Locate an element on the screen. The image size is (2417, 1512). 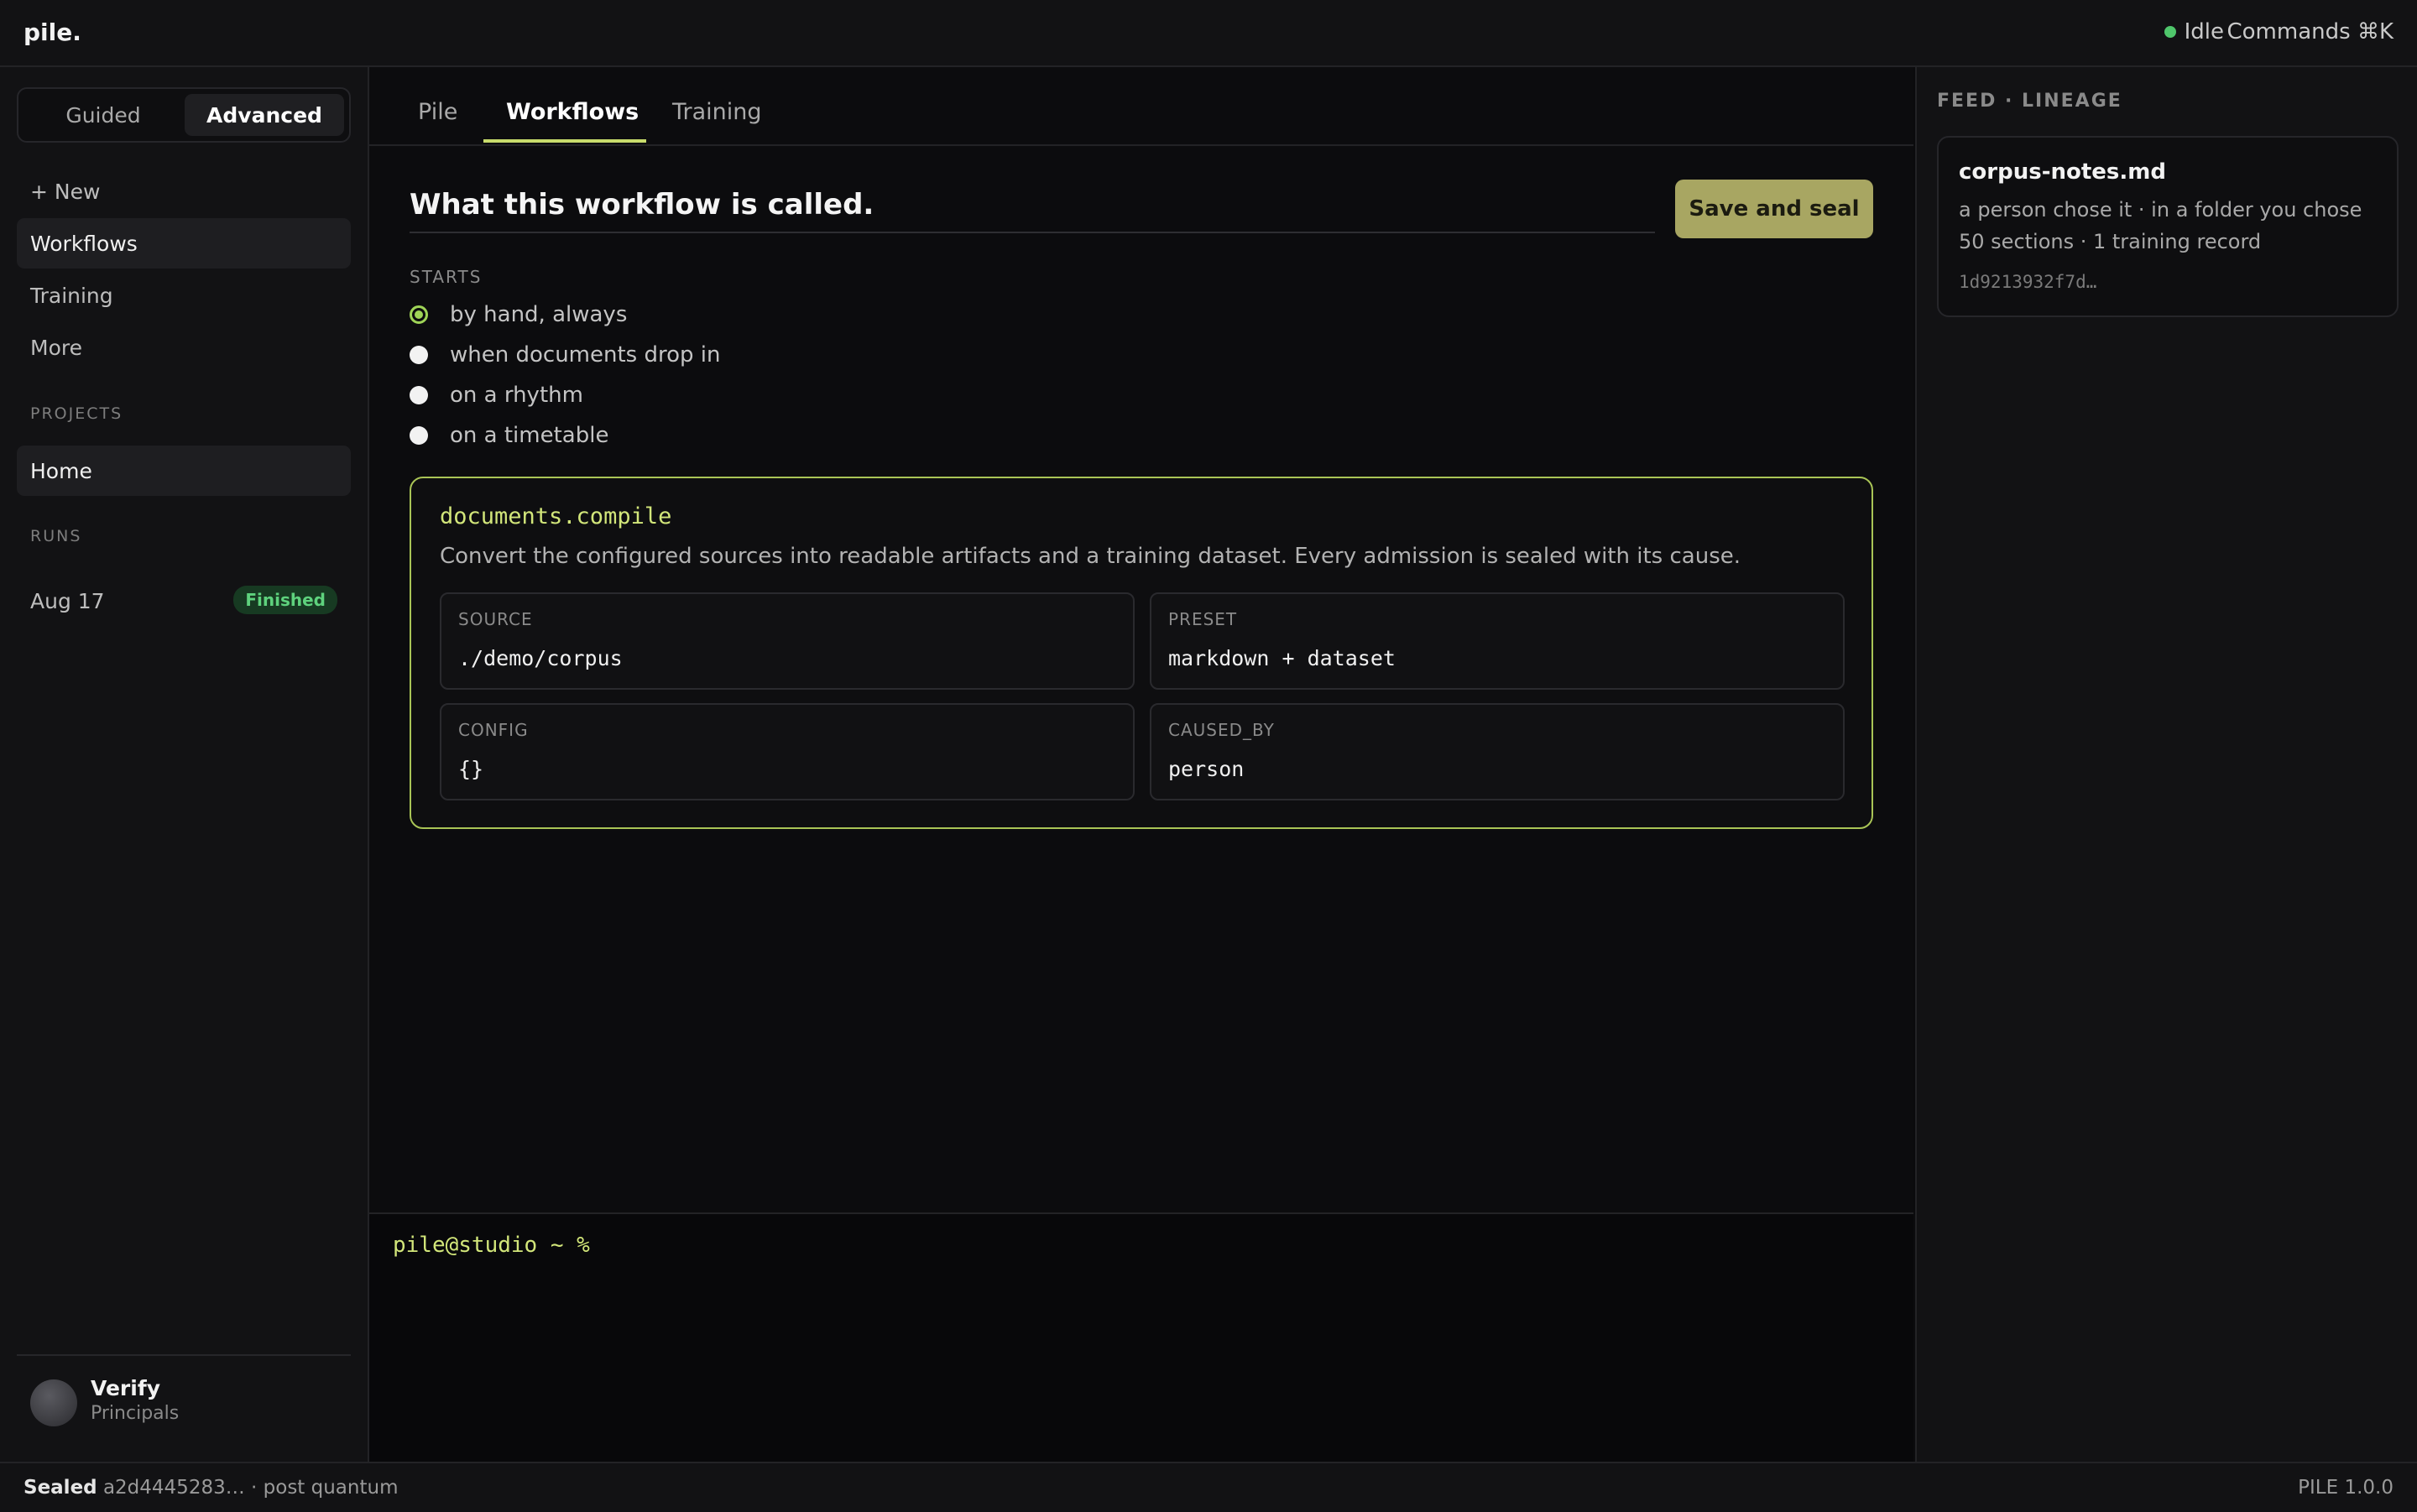
start-option-label: by hand, always is located at coordinates (539, 314).